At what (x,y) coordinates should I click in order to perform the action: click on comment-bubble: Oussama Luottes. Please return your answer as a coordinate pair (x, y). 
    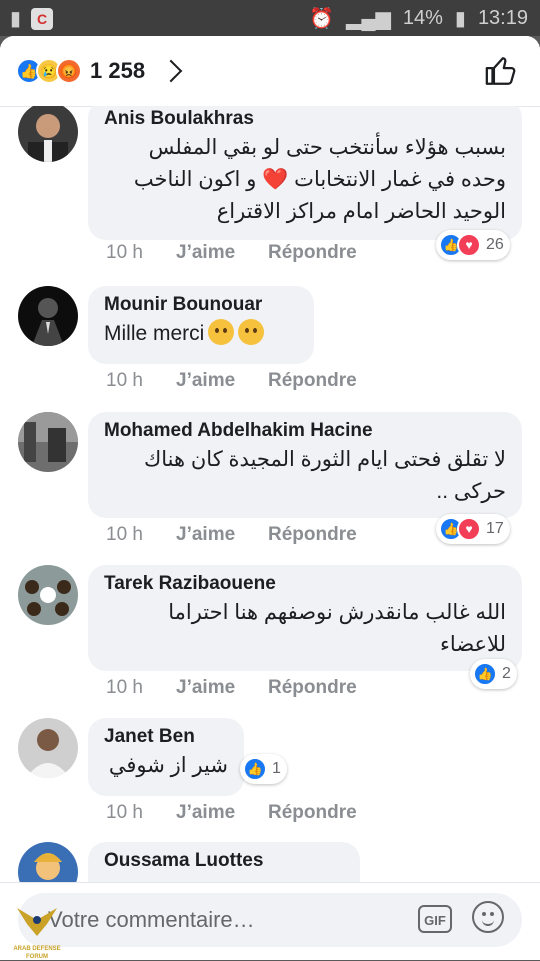
    Looking at the image, I should click on (224, 862).